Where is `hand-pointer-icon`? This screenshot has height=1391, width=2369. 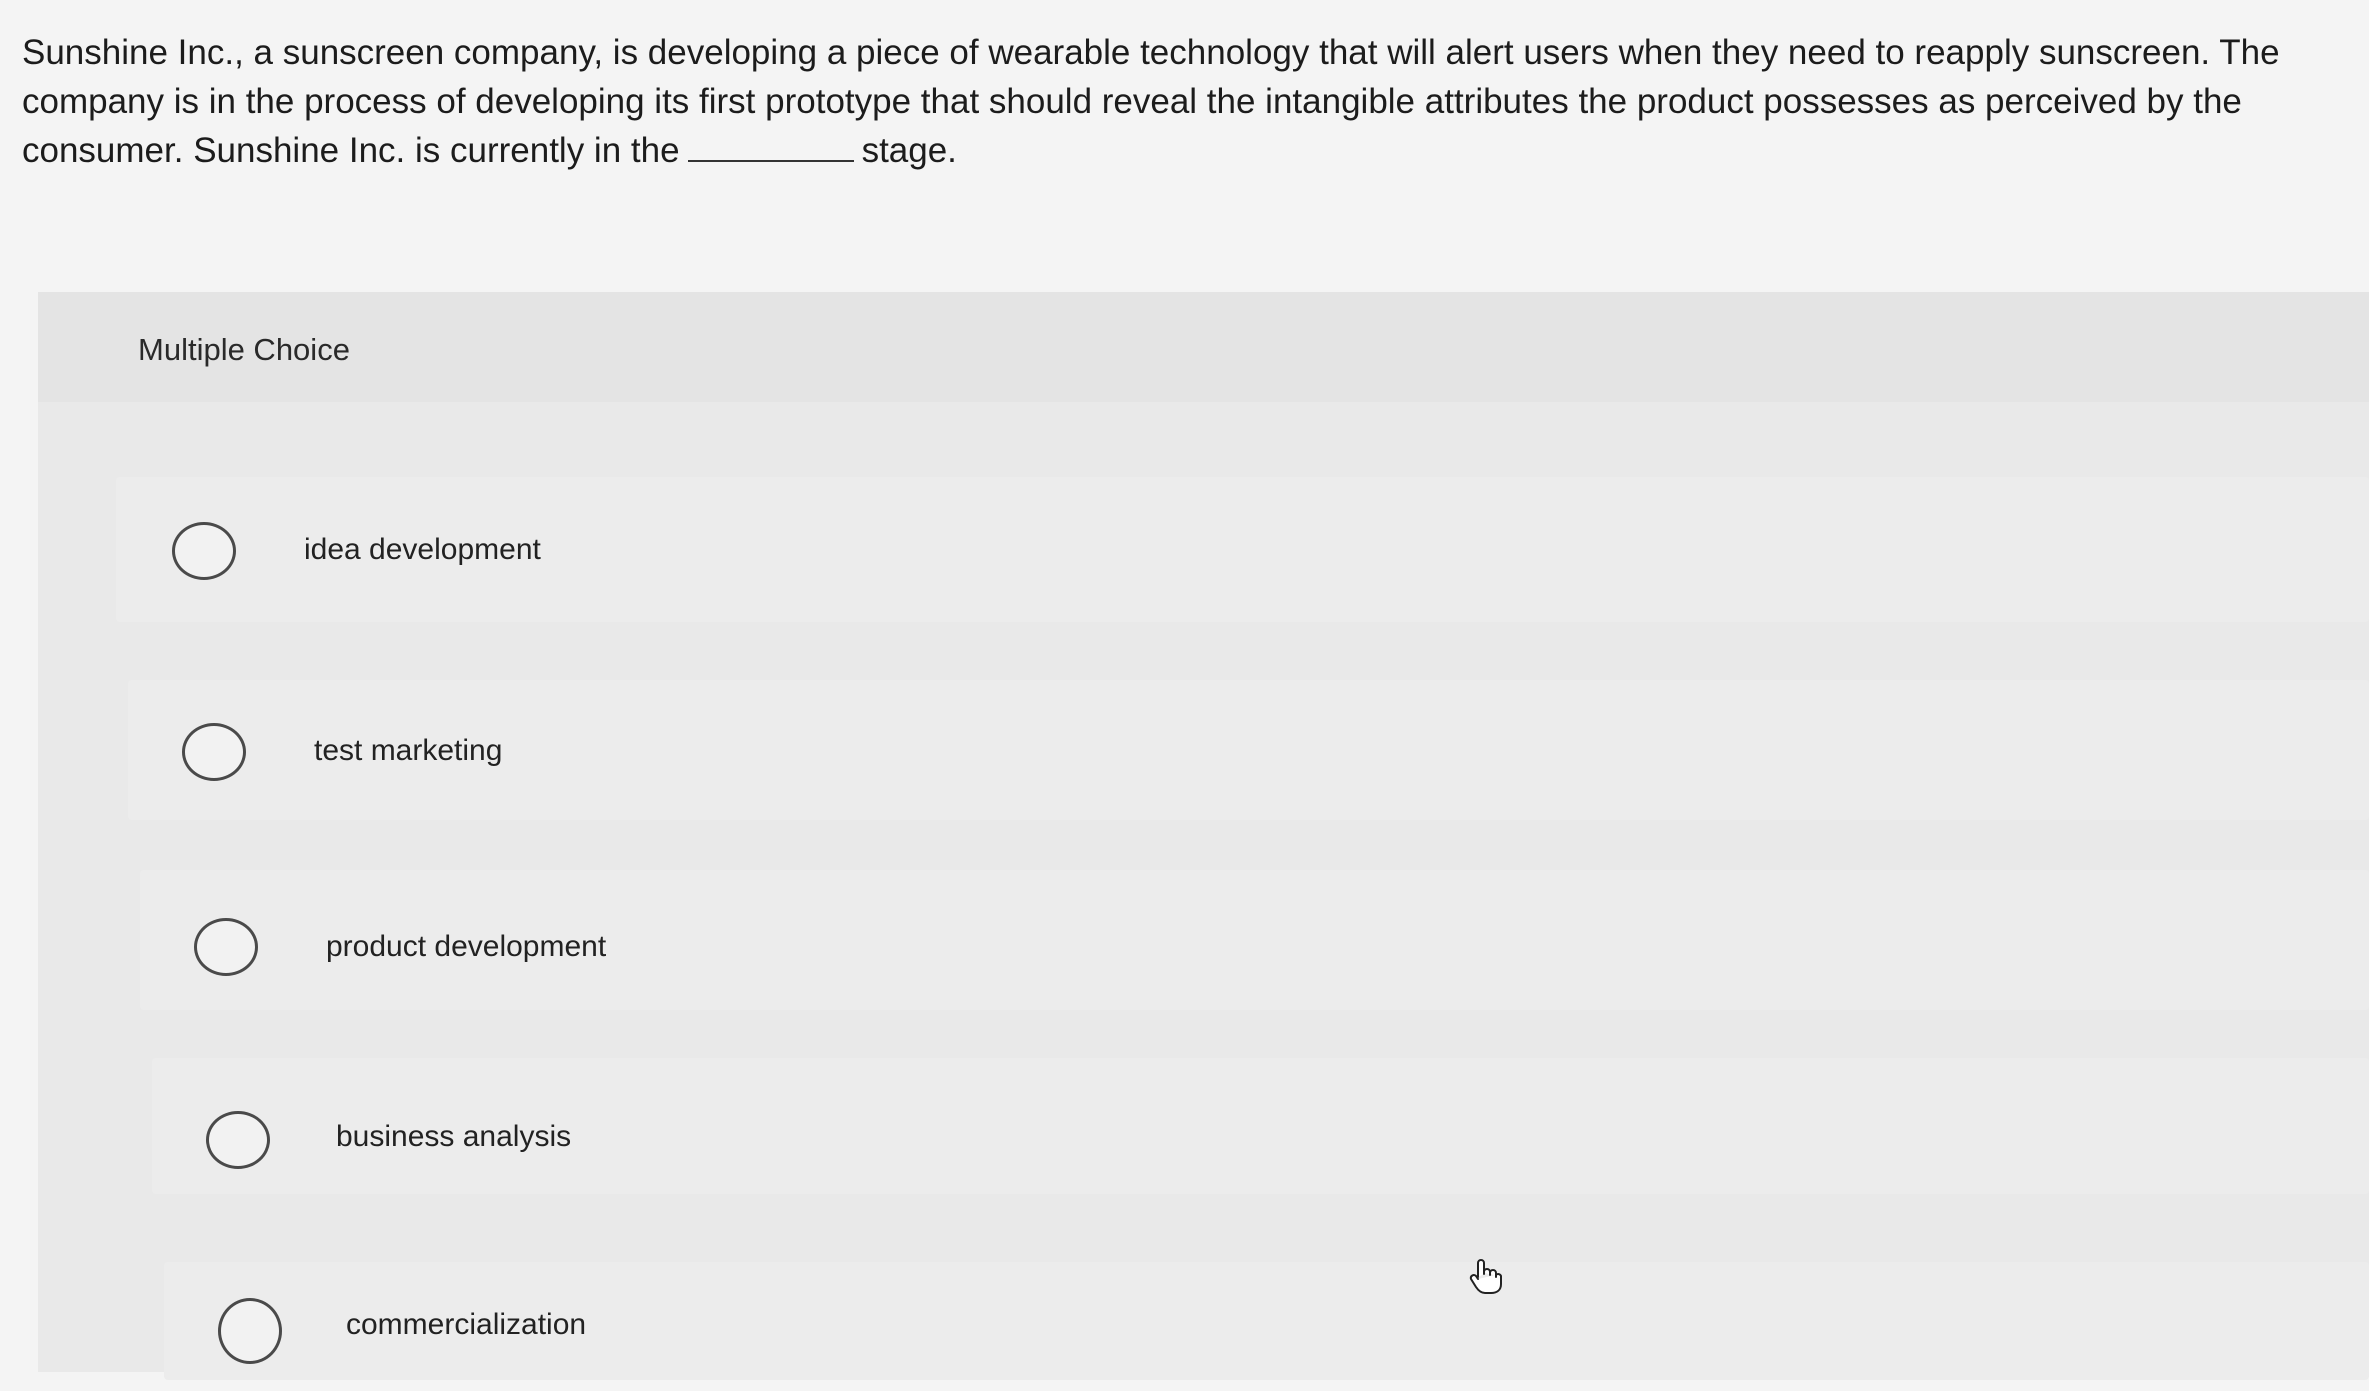
hand-pointer-icon is located at coordinates (1485, 1276).